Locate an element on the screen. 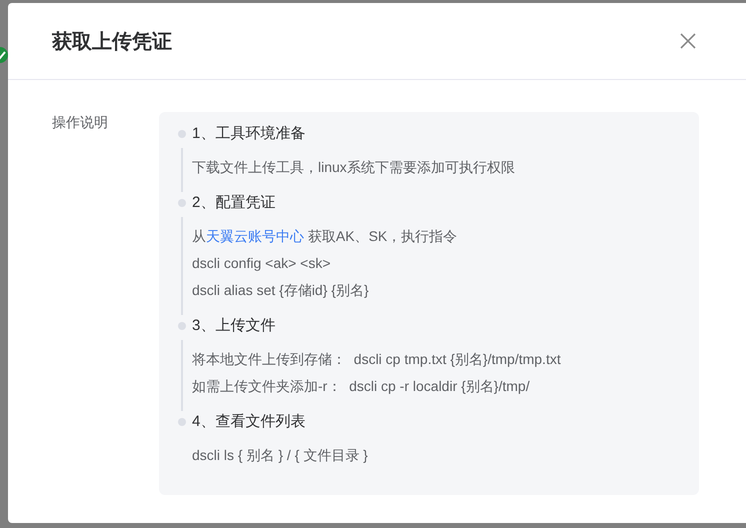  step-title: 3、上传文件 is located at coordinates (234, 326).